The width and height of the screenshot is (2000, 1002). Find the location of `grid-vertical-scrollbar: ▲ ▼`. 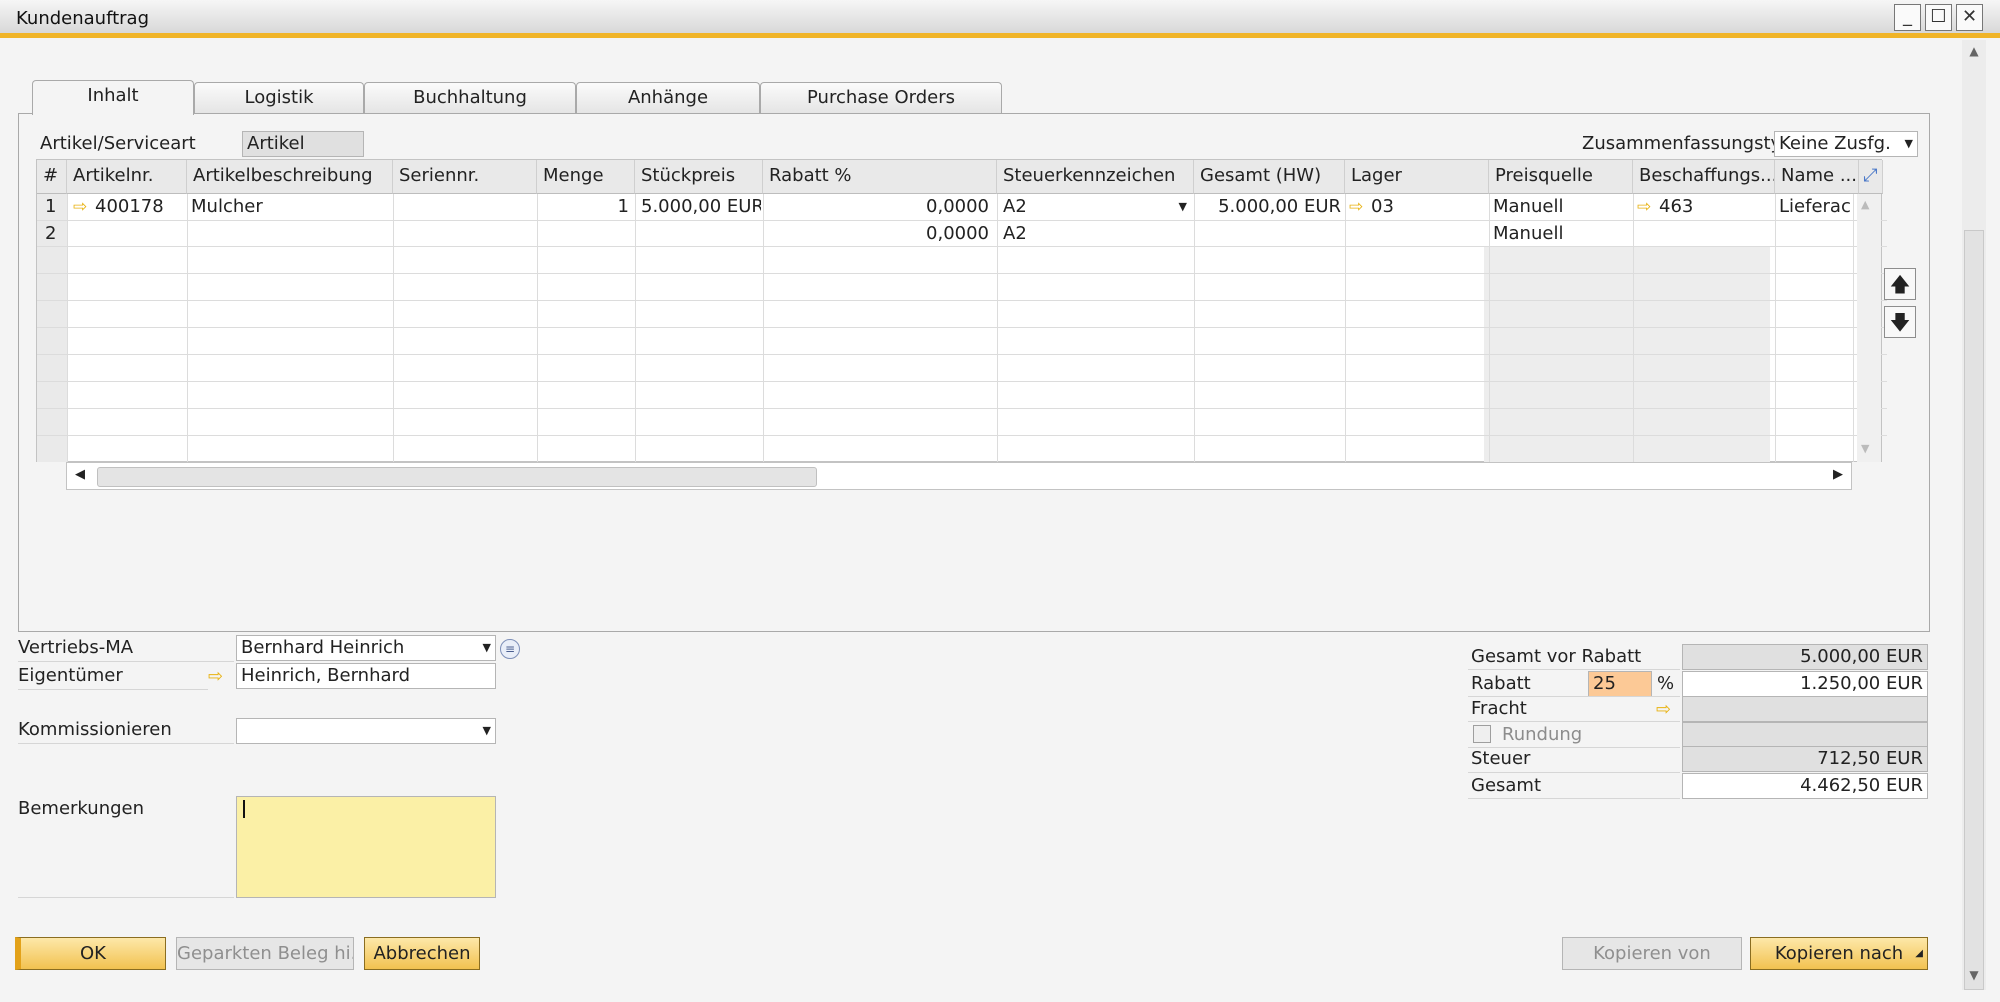

grid-vertical-scrollbar: ▲ ▼ is located at coordinates (1869, 328).